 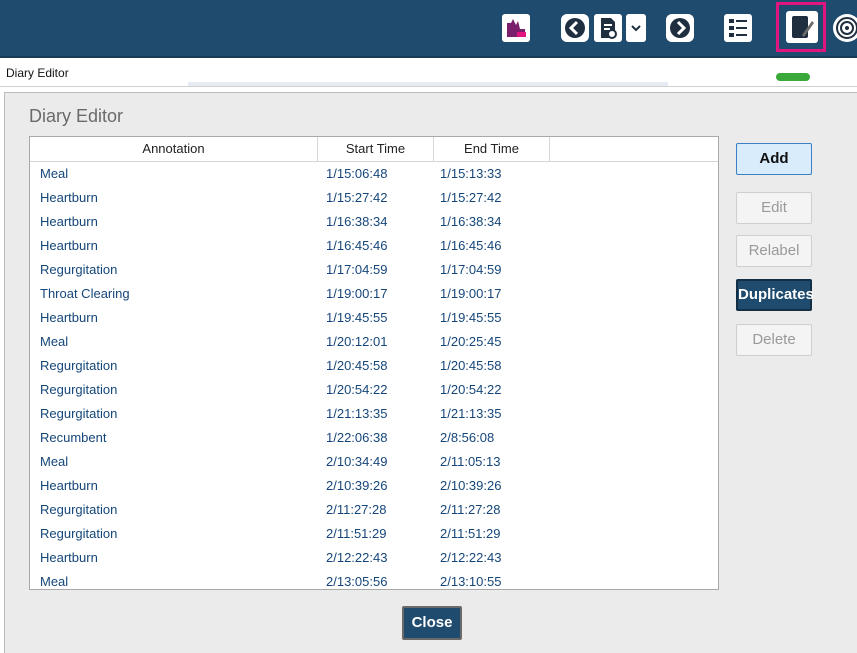 I want to click on column-header-annotation: Annotation, so click(x=174, y=149).